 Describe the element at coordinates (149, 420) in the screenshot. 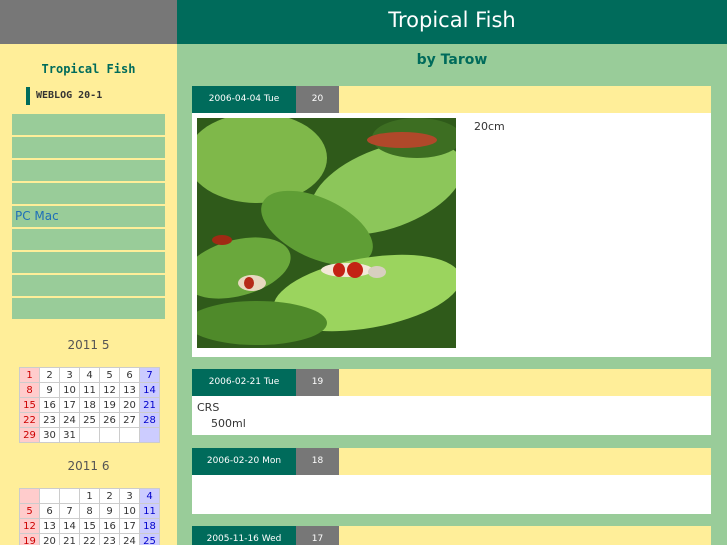

I see `calendar-day: 28` at that location.